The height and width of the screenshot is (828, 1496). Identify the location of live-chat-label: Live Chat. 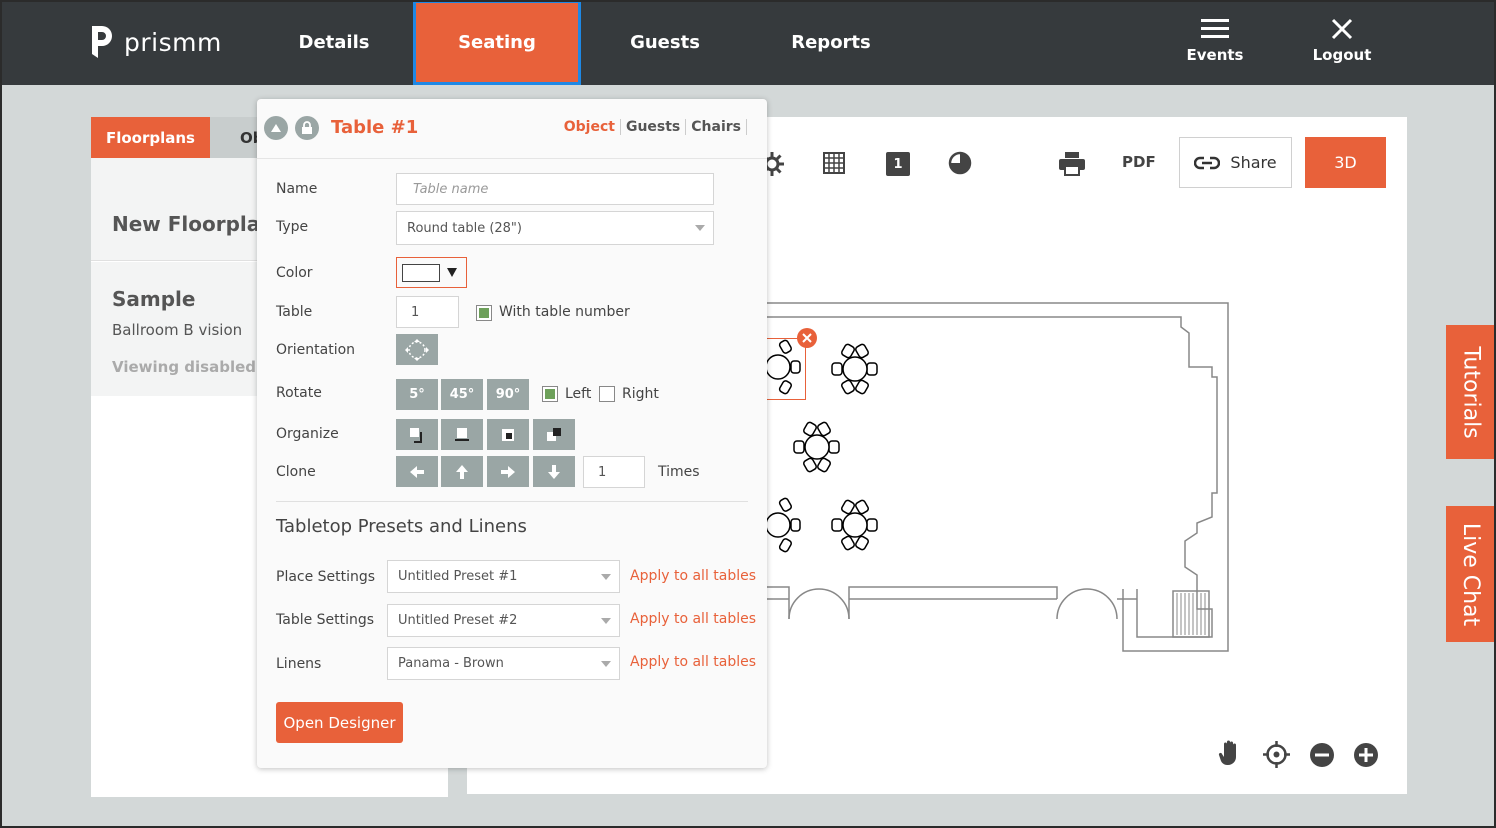
(1471, 574).